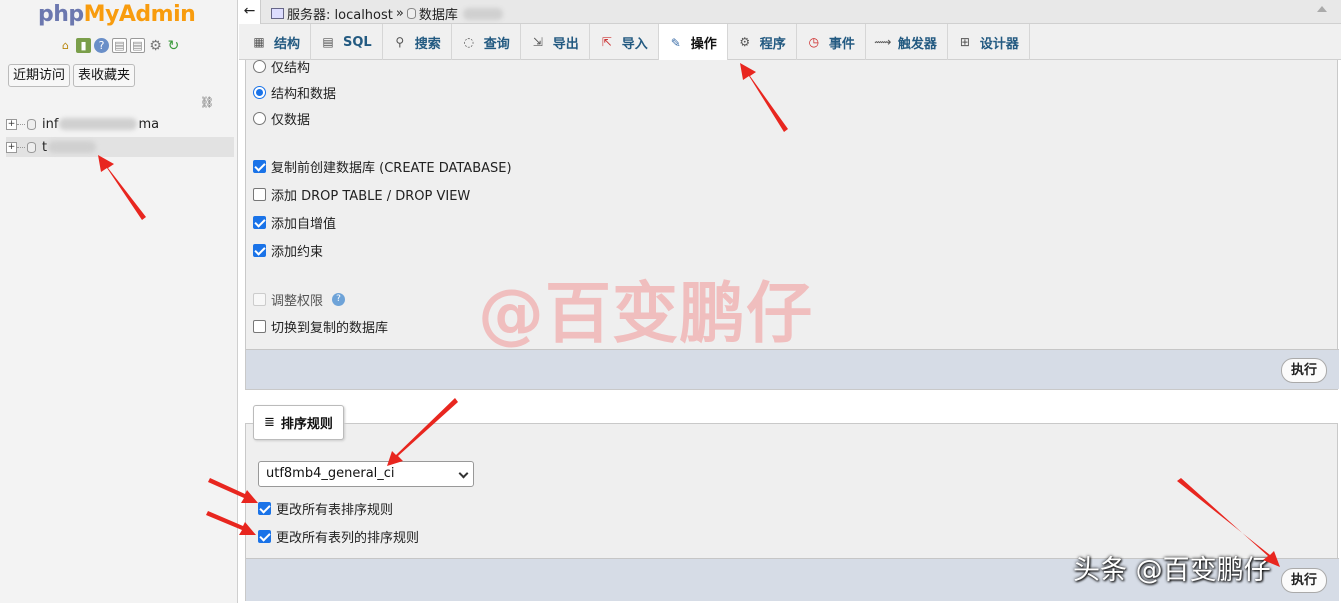 The image size is (1341, 603). I want to click on designer-icon: ⊞, so click(964, 42).